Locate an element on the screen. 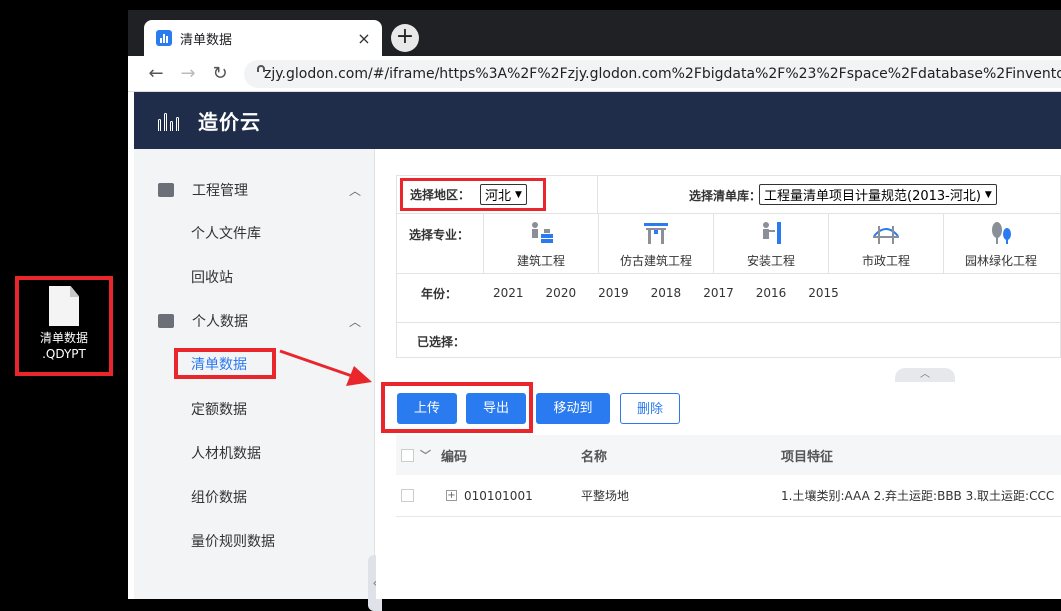 The height and width of the screenshot is (611, 1061). major-construction: 建筑工程 is located at coordinates (540, 243).